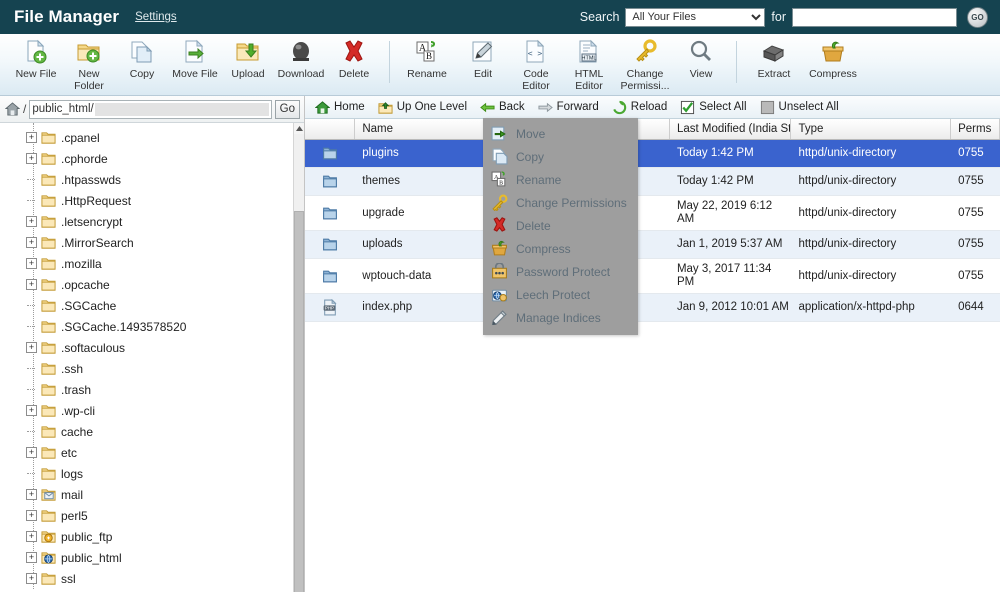 This screenshot has width=1000, height=592. Describe the element at coordinates (560, 317) in the screenshot. I see `context-menu-item-manage-indices: Manage Indices` at that location.